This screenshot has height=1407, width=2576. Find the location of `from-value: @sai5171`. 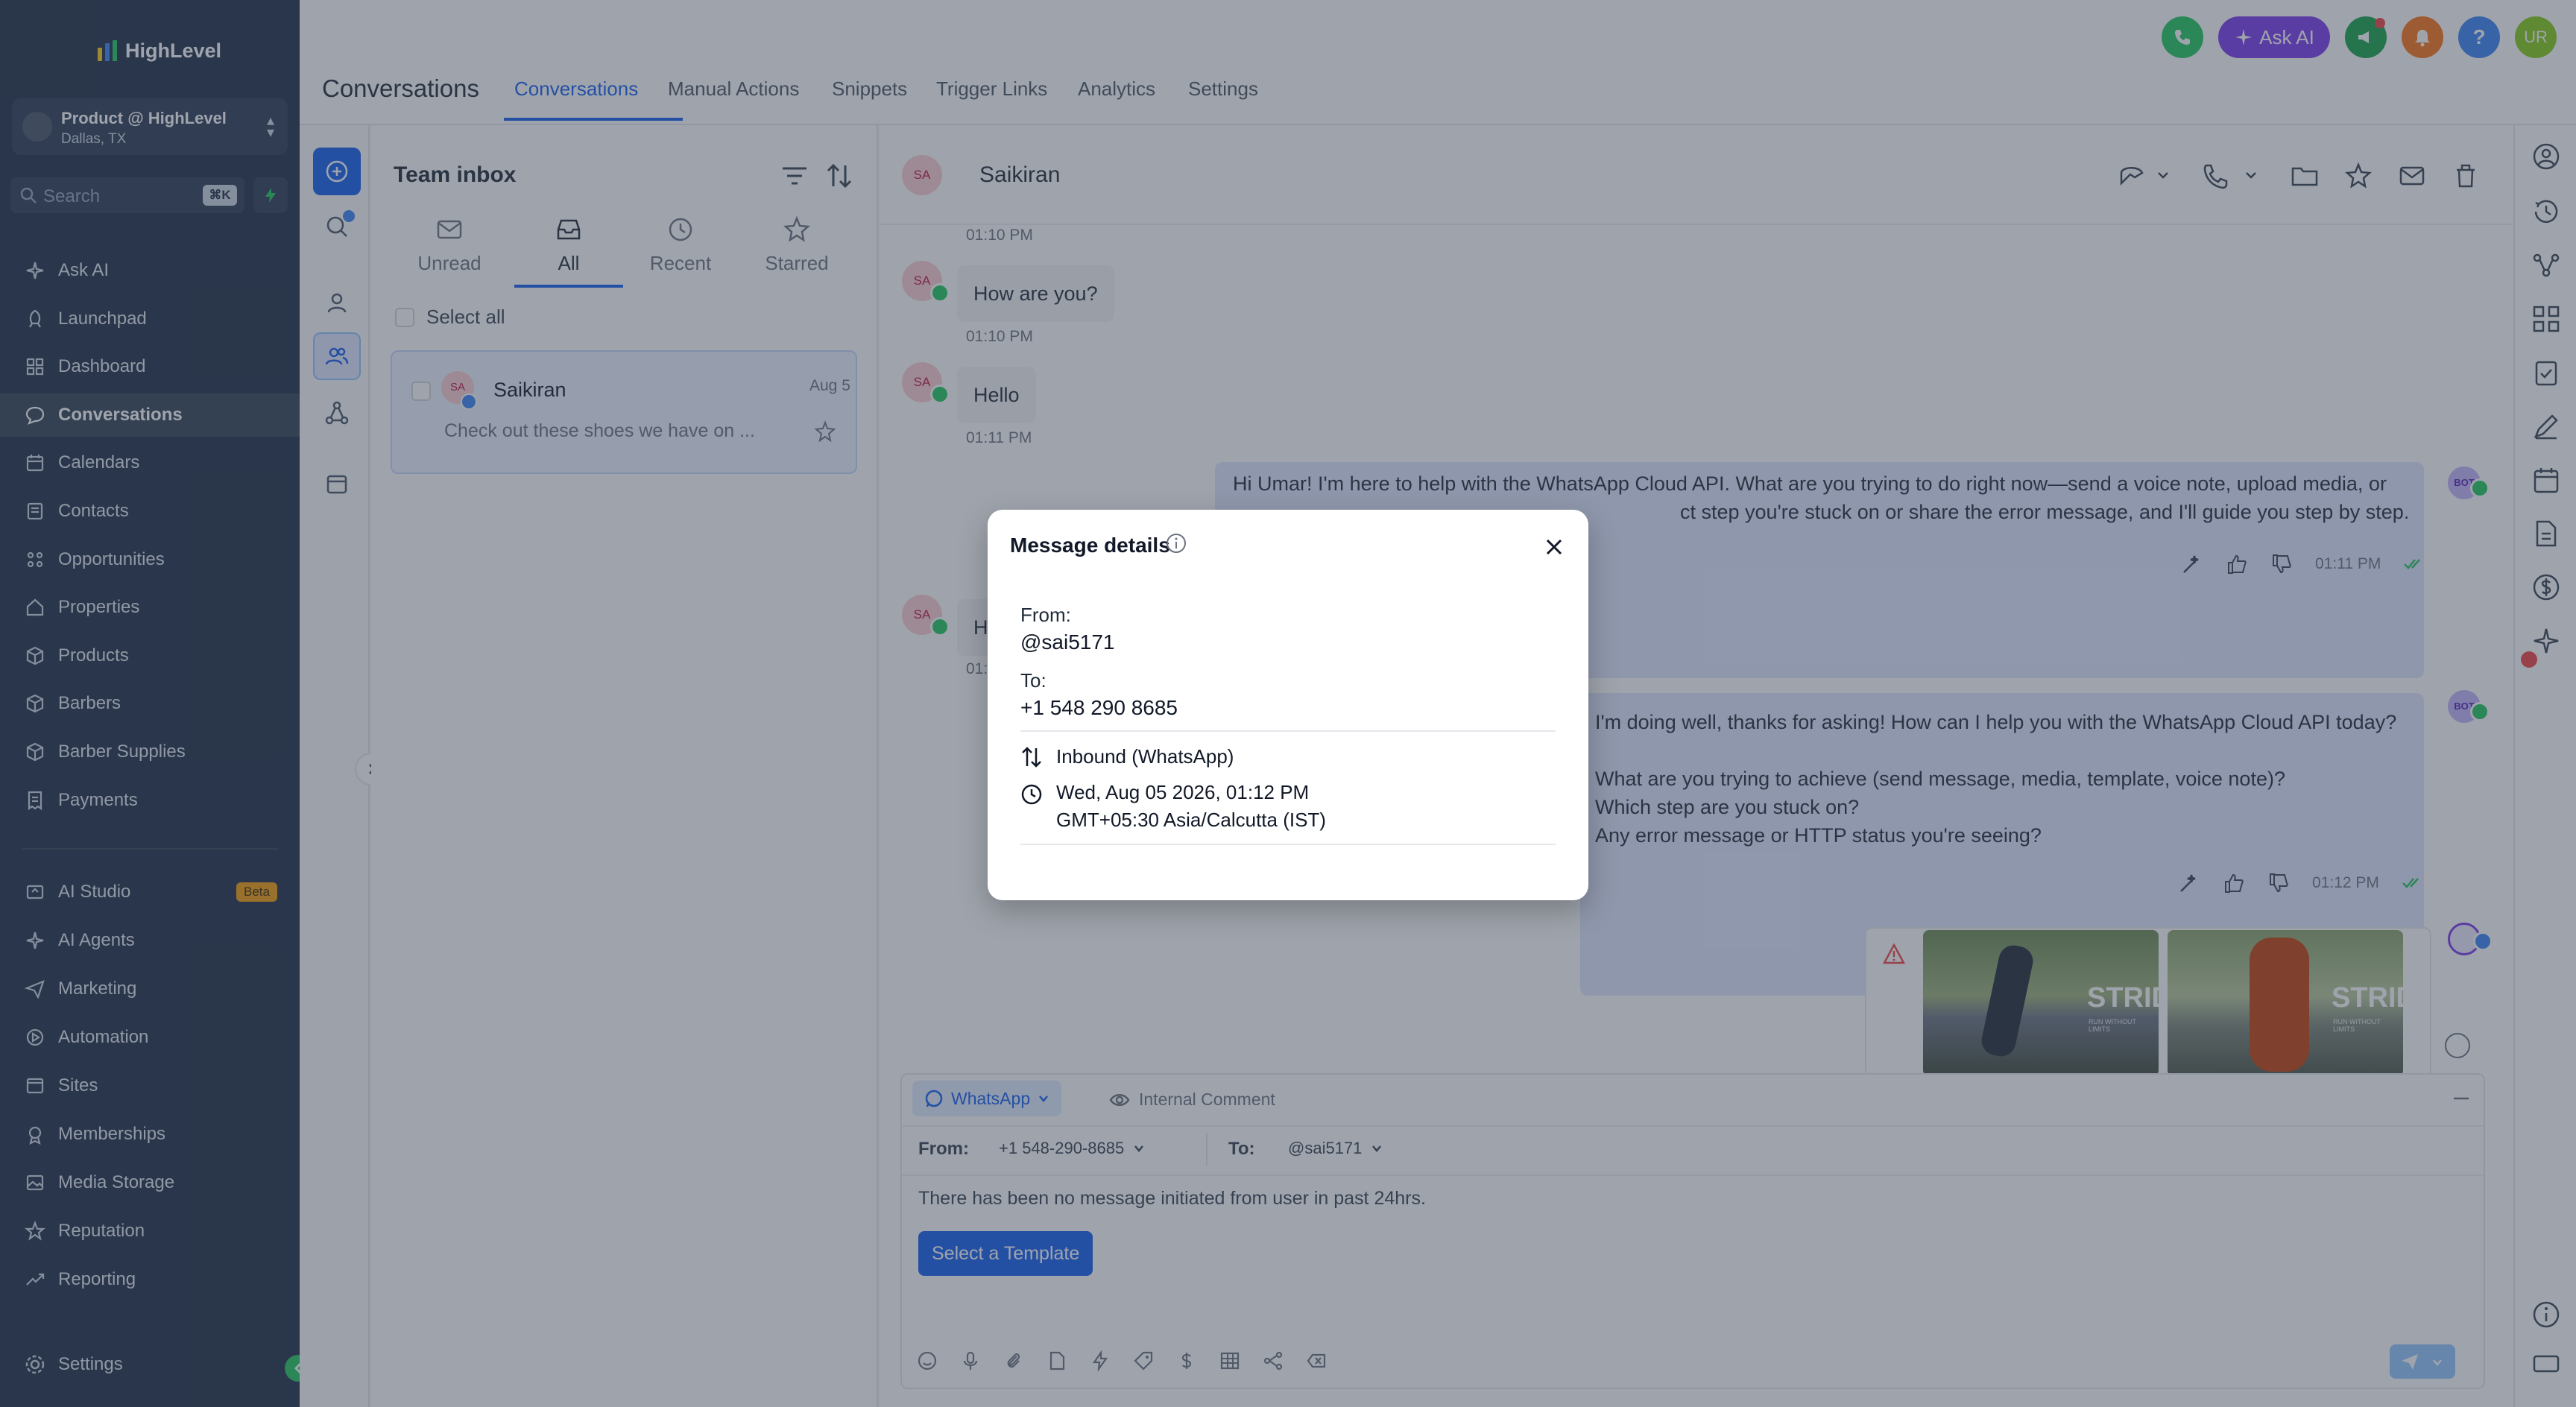

from-value: @sai5171 is located at coordinates (1067, 642).